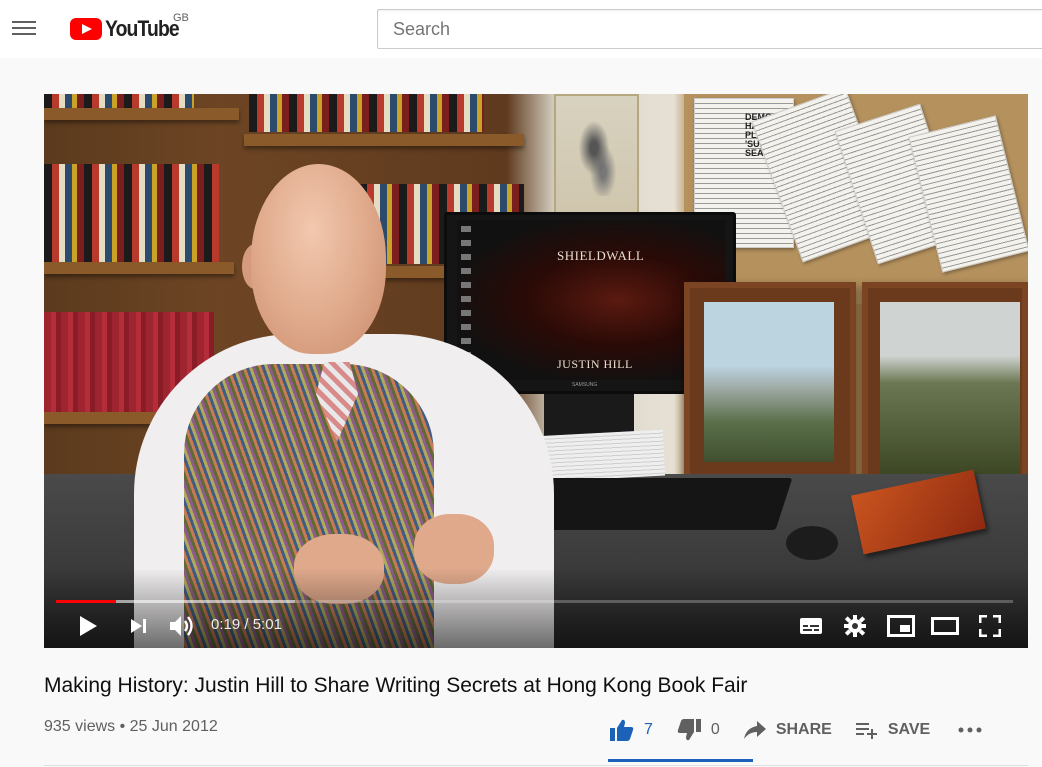 The width and height of the screenshot is (1042, 767). I want to click on duration: 5:01, so click(267, 624).